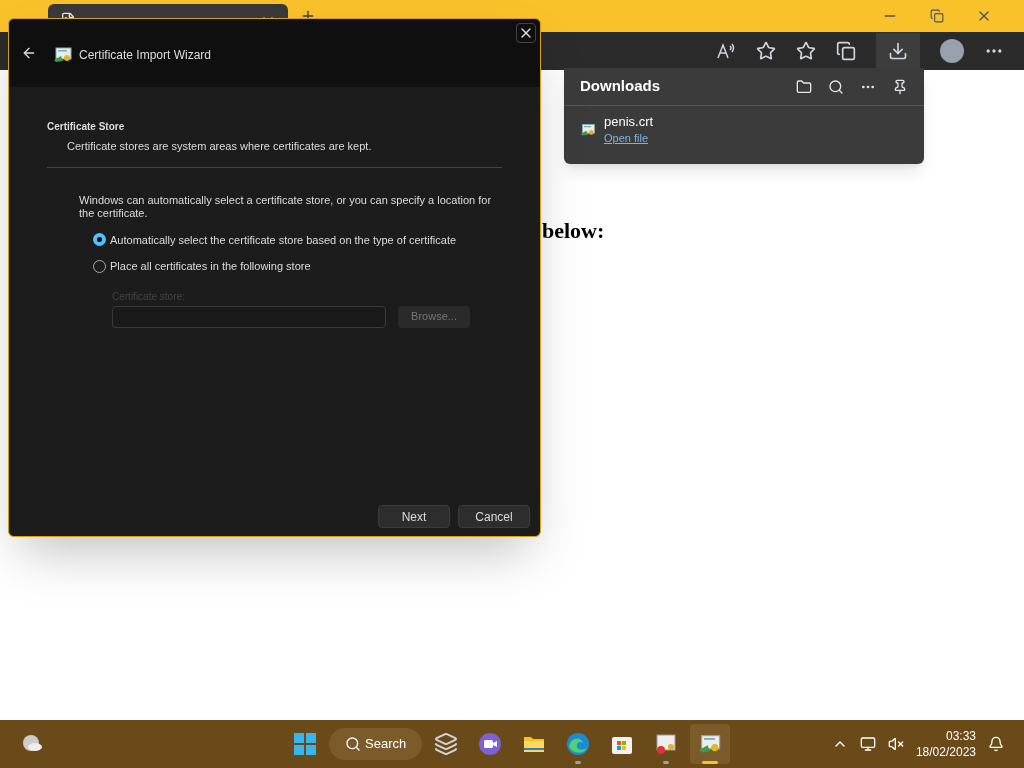  I want to click on section-subheading: Certificate stores are system areas where certificates are kept., so click(219, 146).